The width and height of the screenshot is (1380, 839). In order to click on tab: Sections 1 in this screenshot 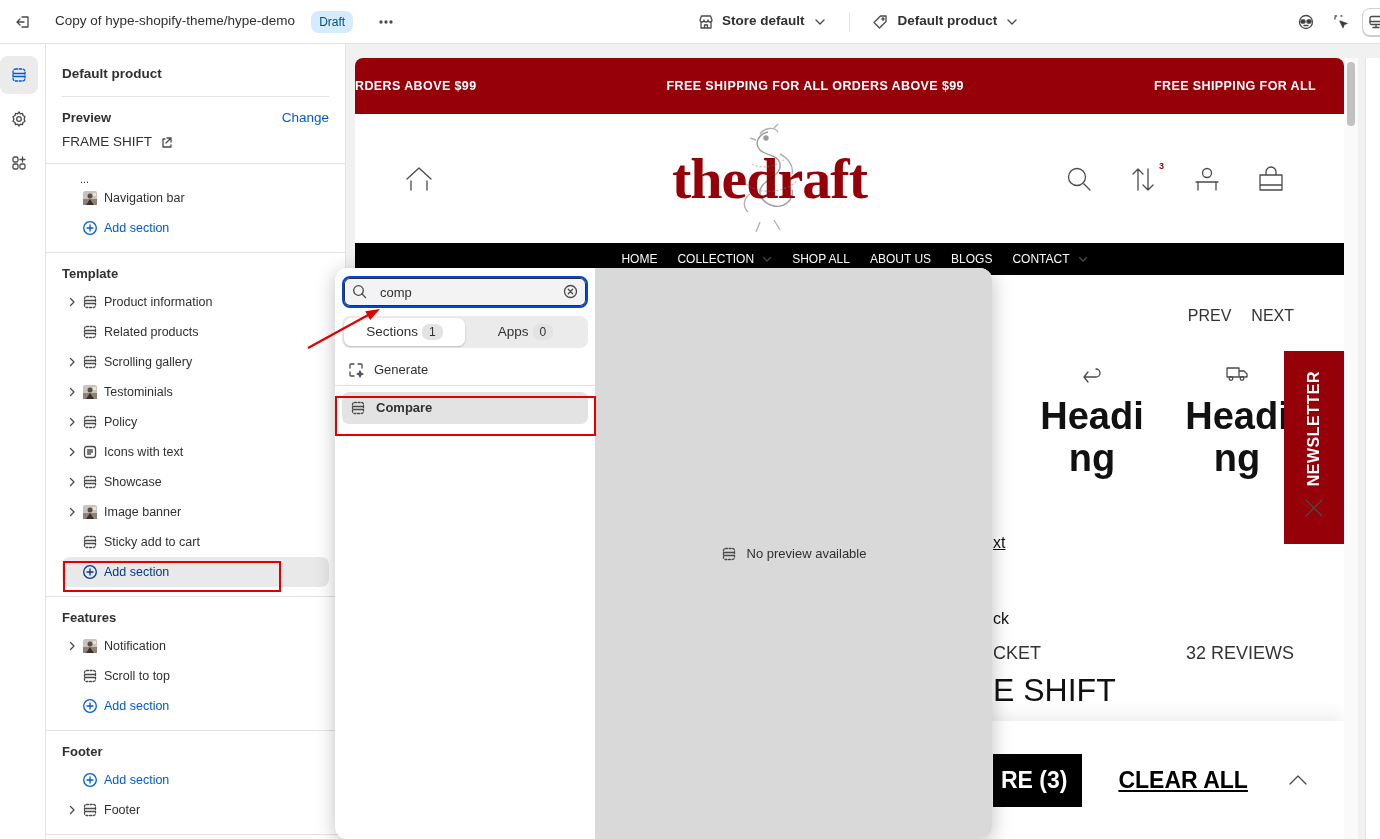, I will do `click(404, 332)`.